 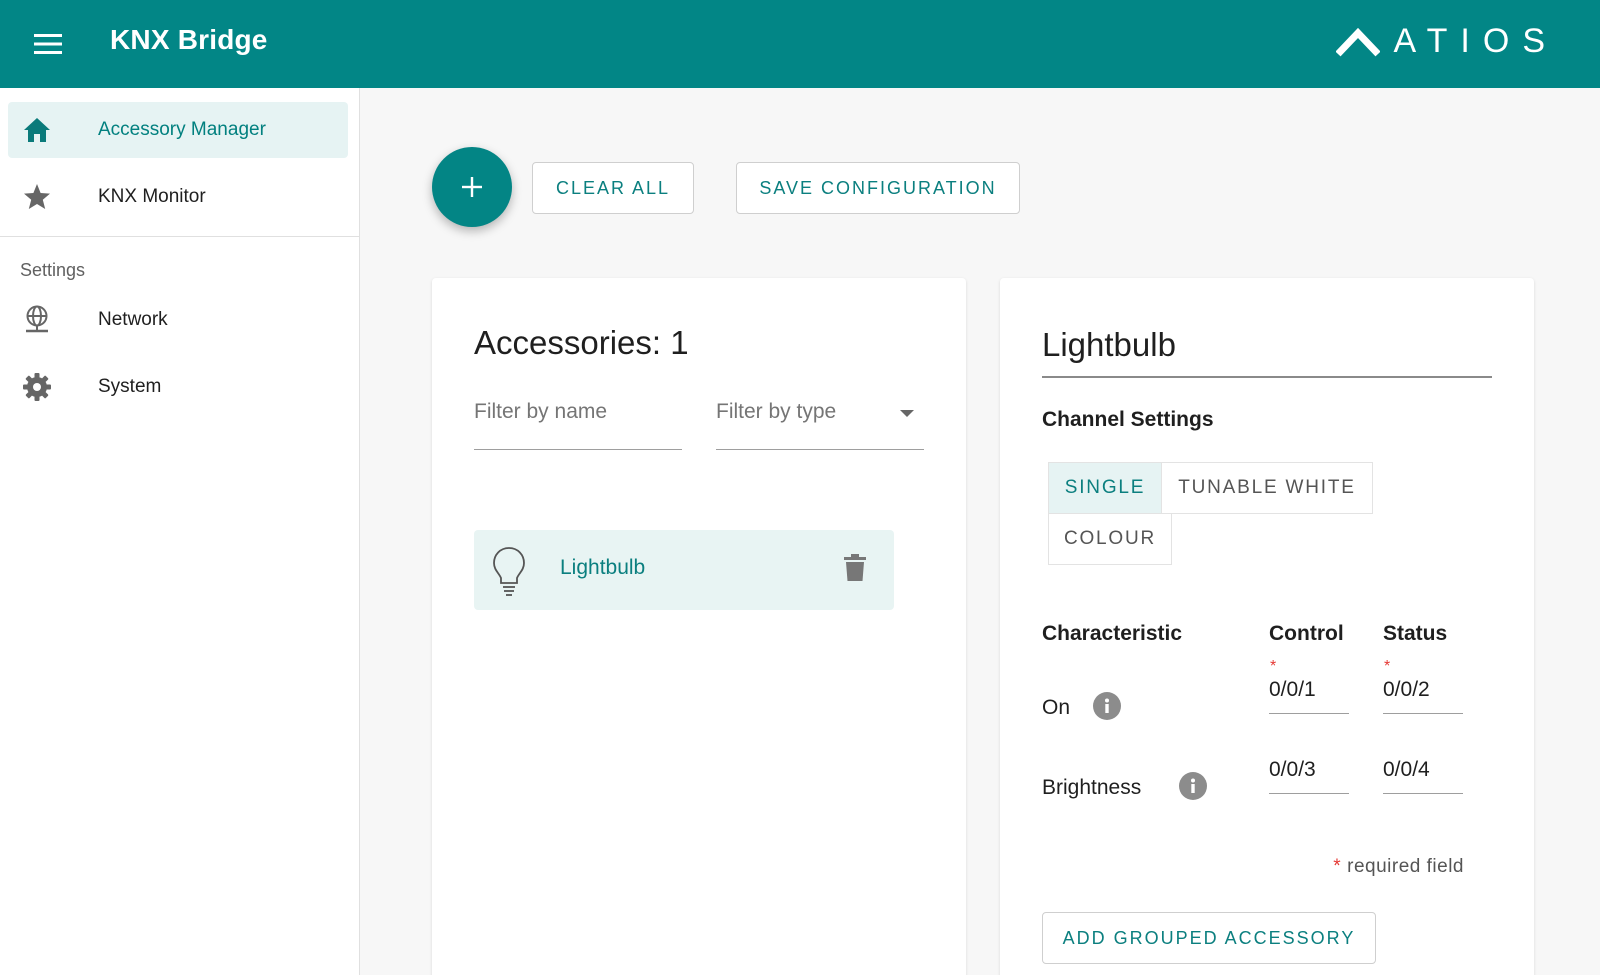 I want to click on delete-icon, so click(x=855, y=570).